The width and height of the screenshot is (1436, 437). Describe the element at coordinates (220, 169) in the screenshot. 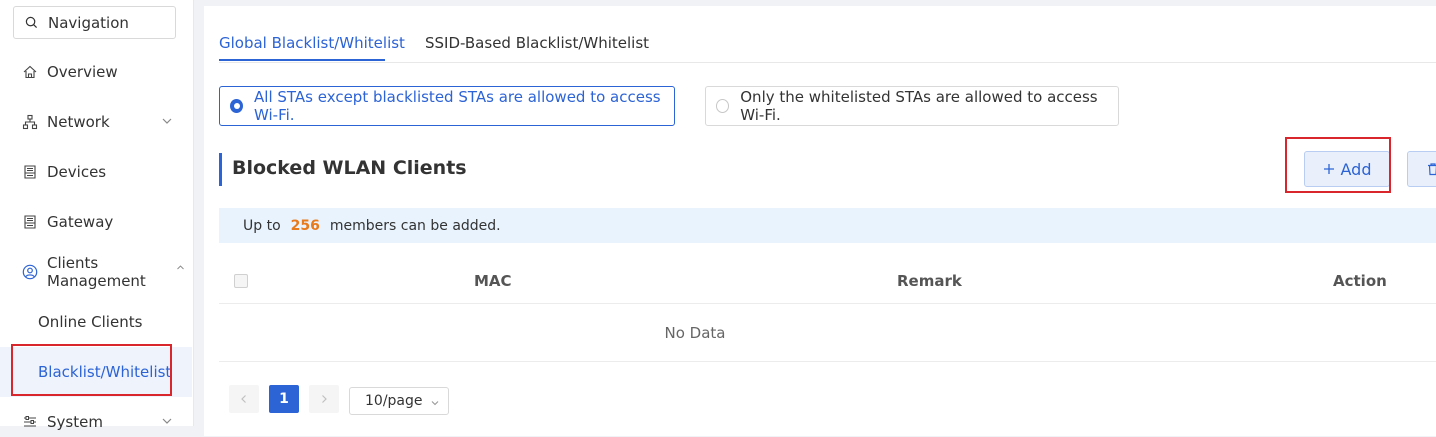

I see `section-accent-bar` at that location.